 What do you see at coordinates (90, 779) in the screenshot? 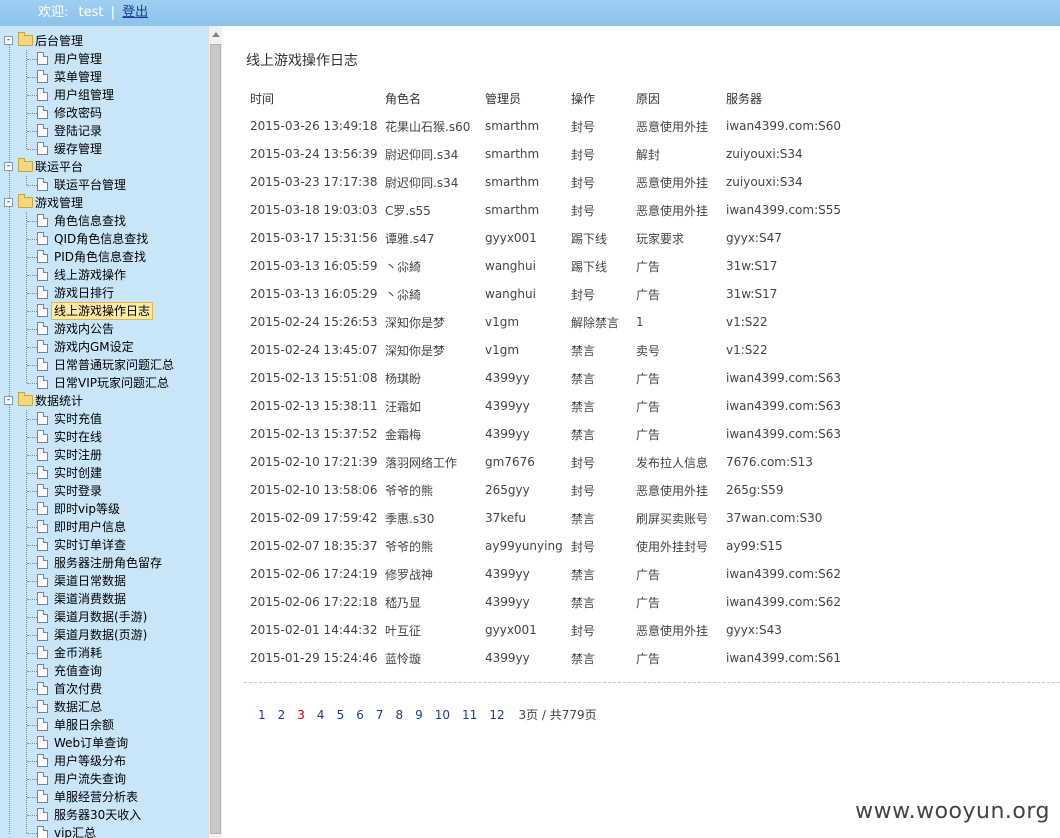
I see `sidebar-item-label: 用户流失查询` at bounding box center [90, 779].